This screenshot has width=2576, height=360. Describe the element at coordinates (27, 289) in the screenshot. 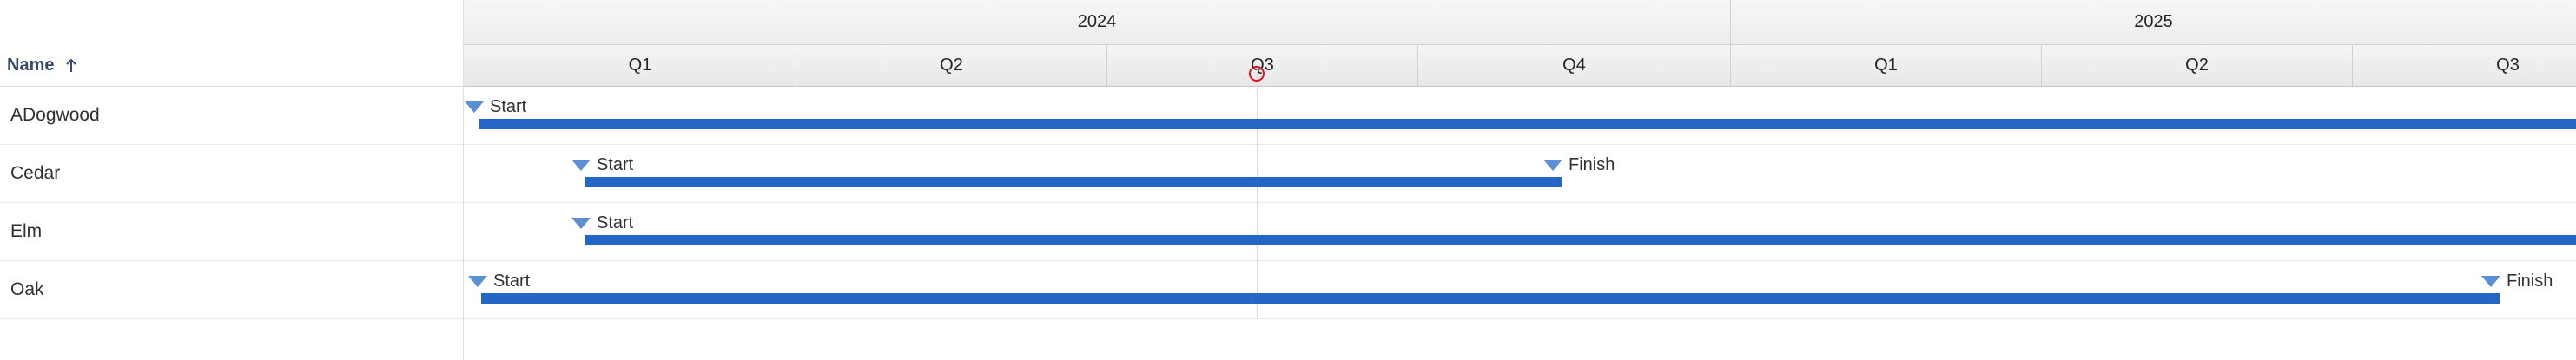

I see `row-name: Oak` at that location.